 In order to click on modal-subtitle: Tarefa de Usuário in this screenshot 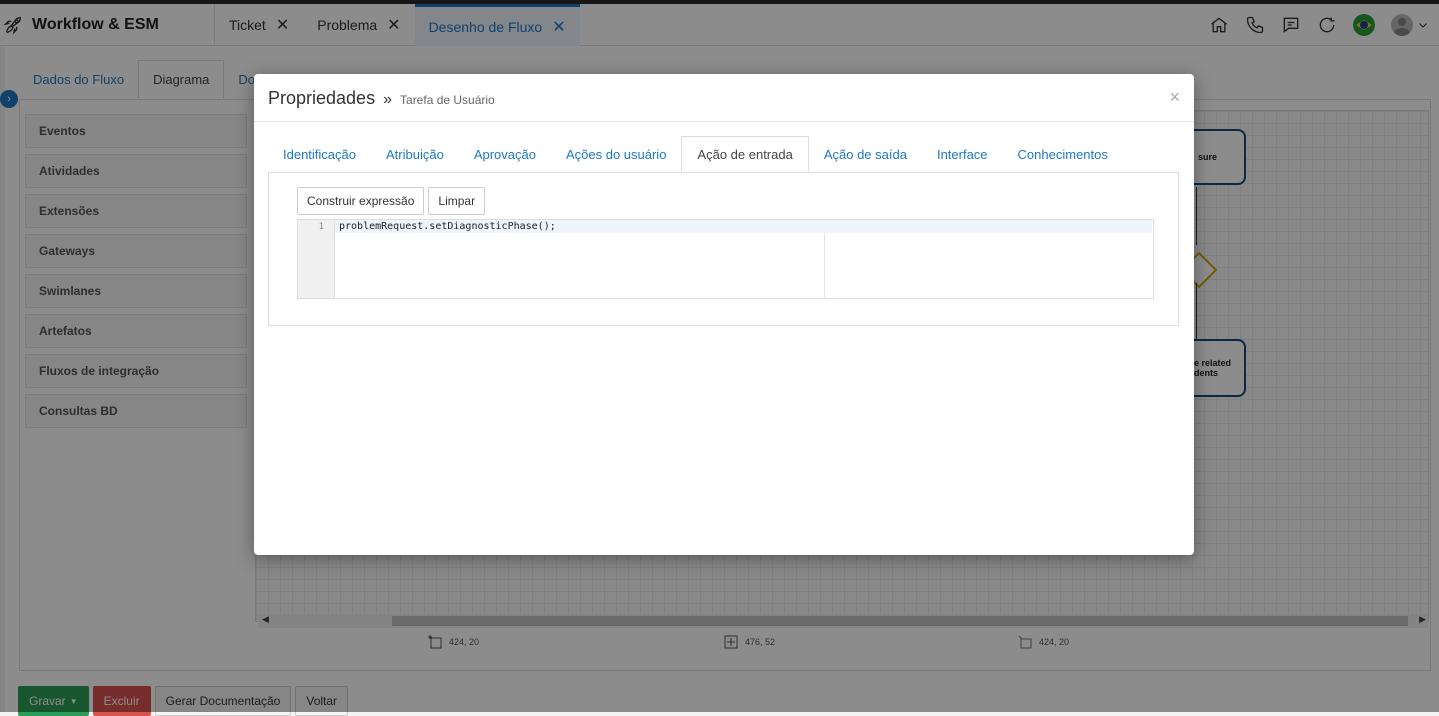, I will do `click(447, 100)`.